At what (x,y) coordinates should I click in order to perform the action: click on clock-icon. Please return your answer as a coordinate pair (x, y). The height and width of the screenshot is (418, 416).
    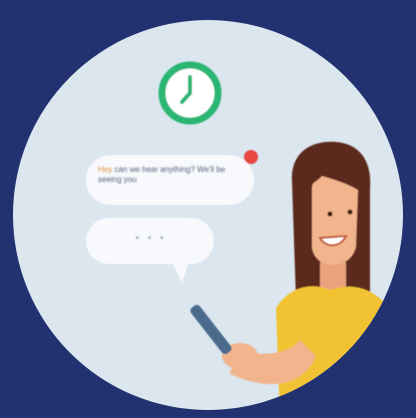
    Looking at the image, I should click on (190, 93).